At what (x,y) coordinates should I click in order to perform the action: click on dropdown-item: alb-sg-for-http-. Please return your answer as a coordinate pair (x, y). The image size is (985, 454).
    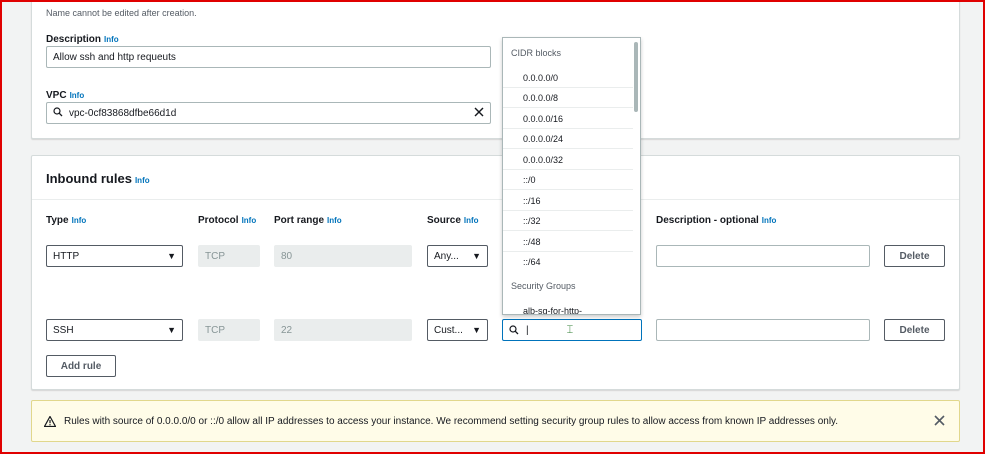
    Looking at the image, I should click on (568, 307).